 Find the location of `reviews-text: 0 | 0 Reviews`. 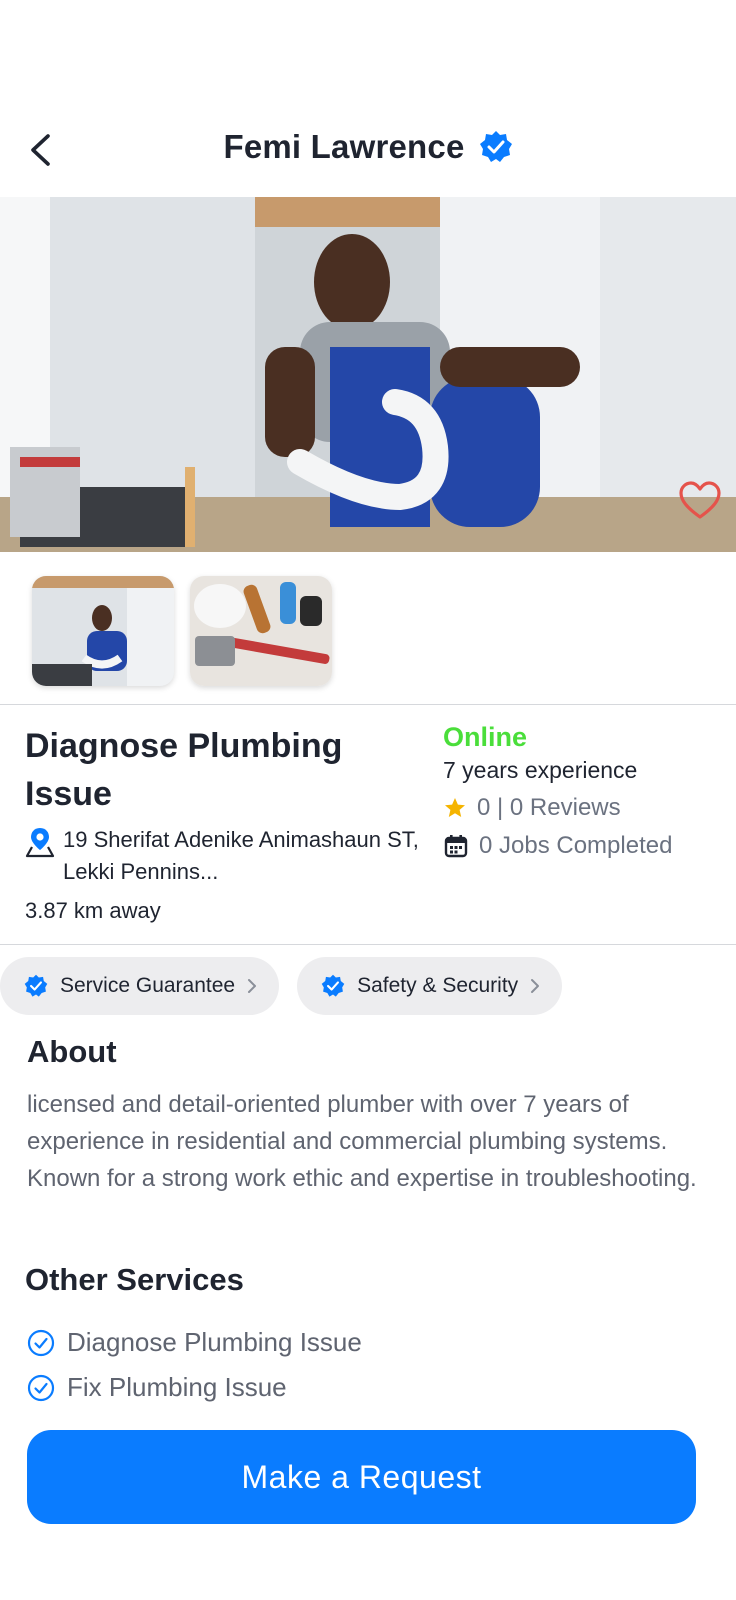

reviews-text: 0 | 0 Reviews is located at coordinates (549, 807).